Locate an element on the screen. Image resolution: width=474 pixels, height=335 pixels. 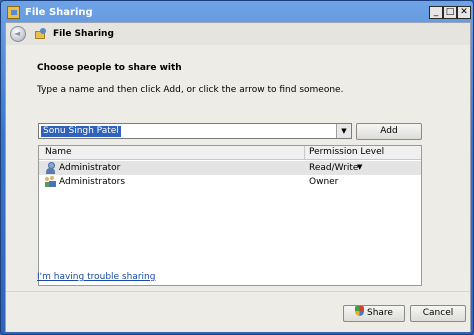
name-input-value: Sonu Singh Patel is located at coordinates (81, 131).